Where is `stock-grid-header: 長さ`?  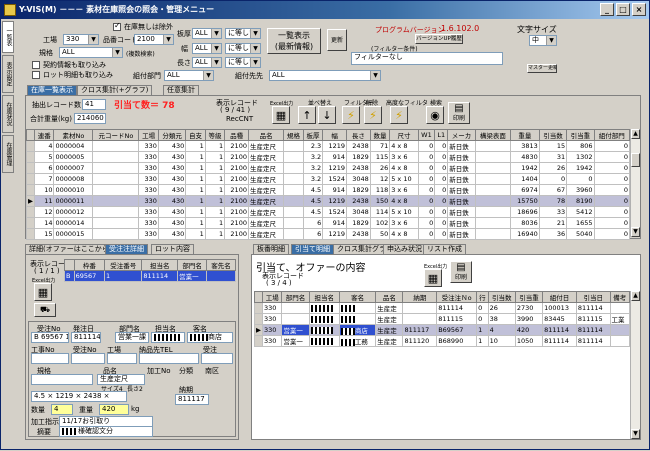 stock-grid-header: 長さ is located at coordinates (358, 135).